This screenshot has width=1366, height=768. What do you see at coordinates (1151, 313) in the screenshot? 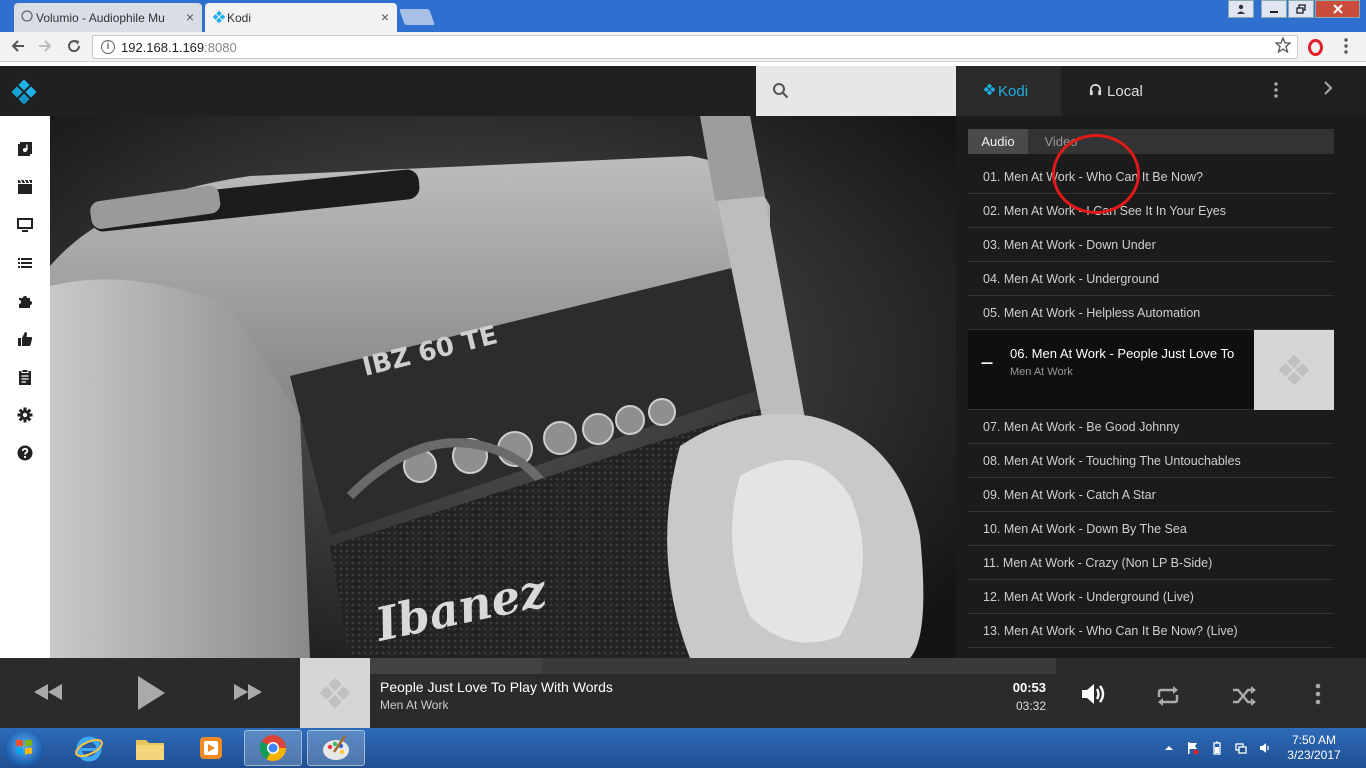
I see `playlist-item: 05. Men At Work - Helpless Automation` at bounding box center [1151, 313].